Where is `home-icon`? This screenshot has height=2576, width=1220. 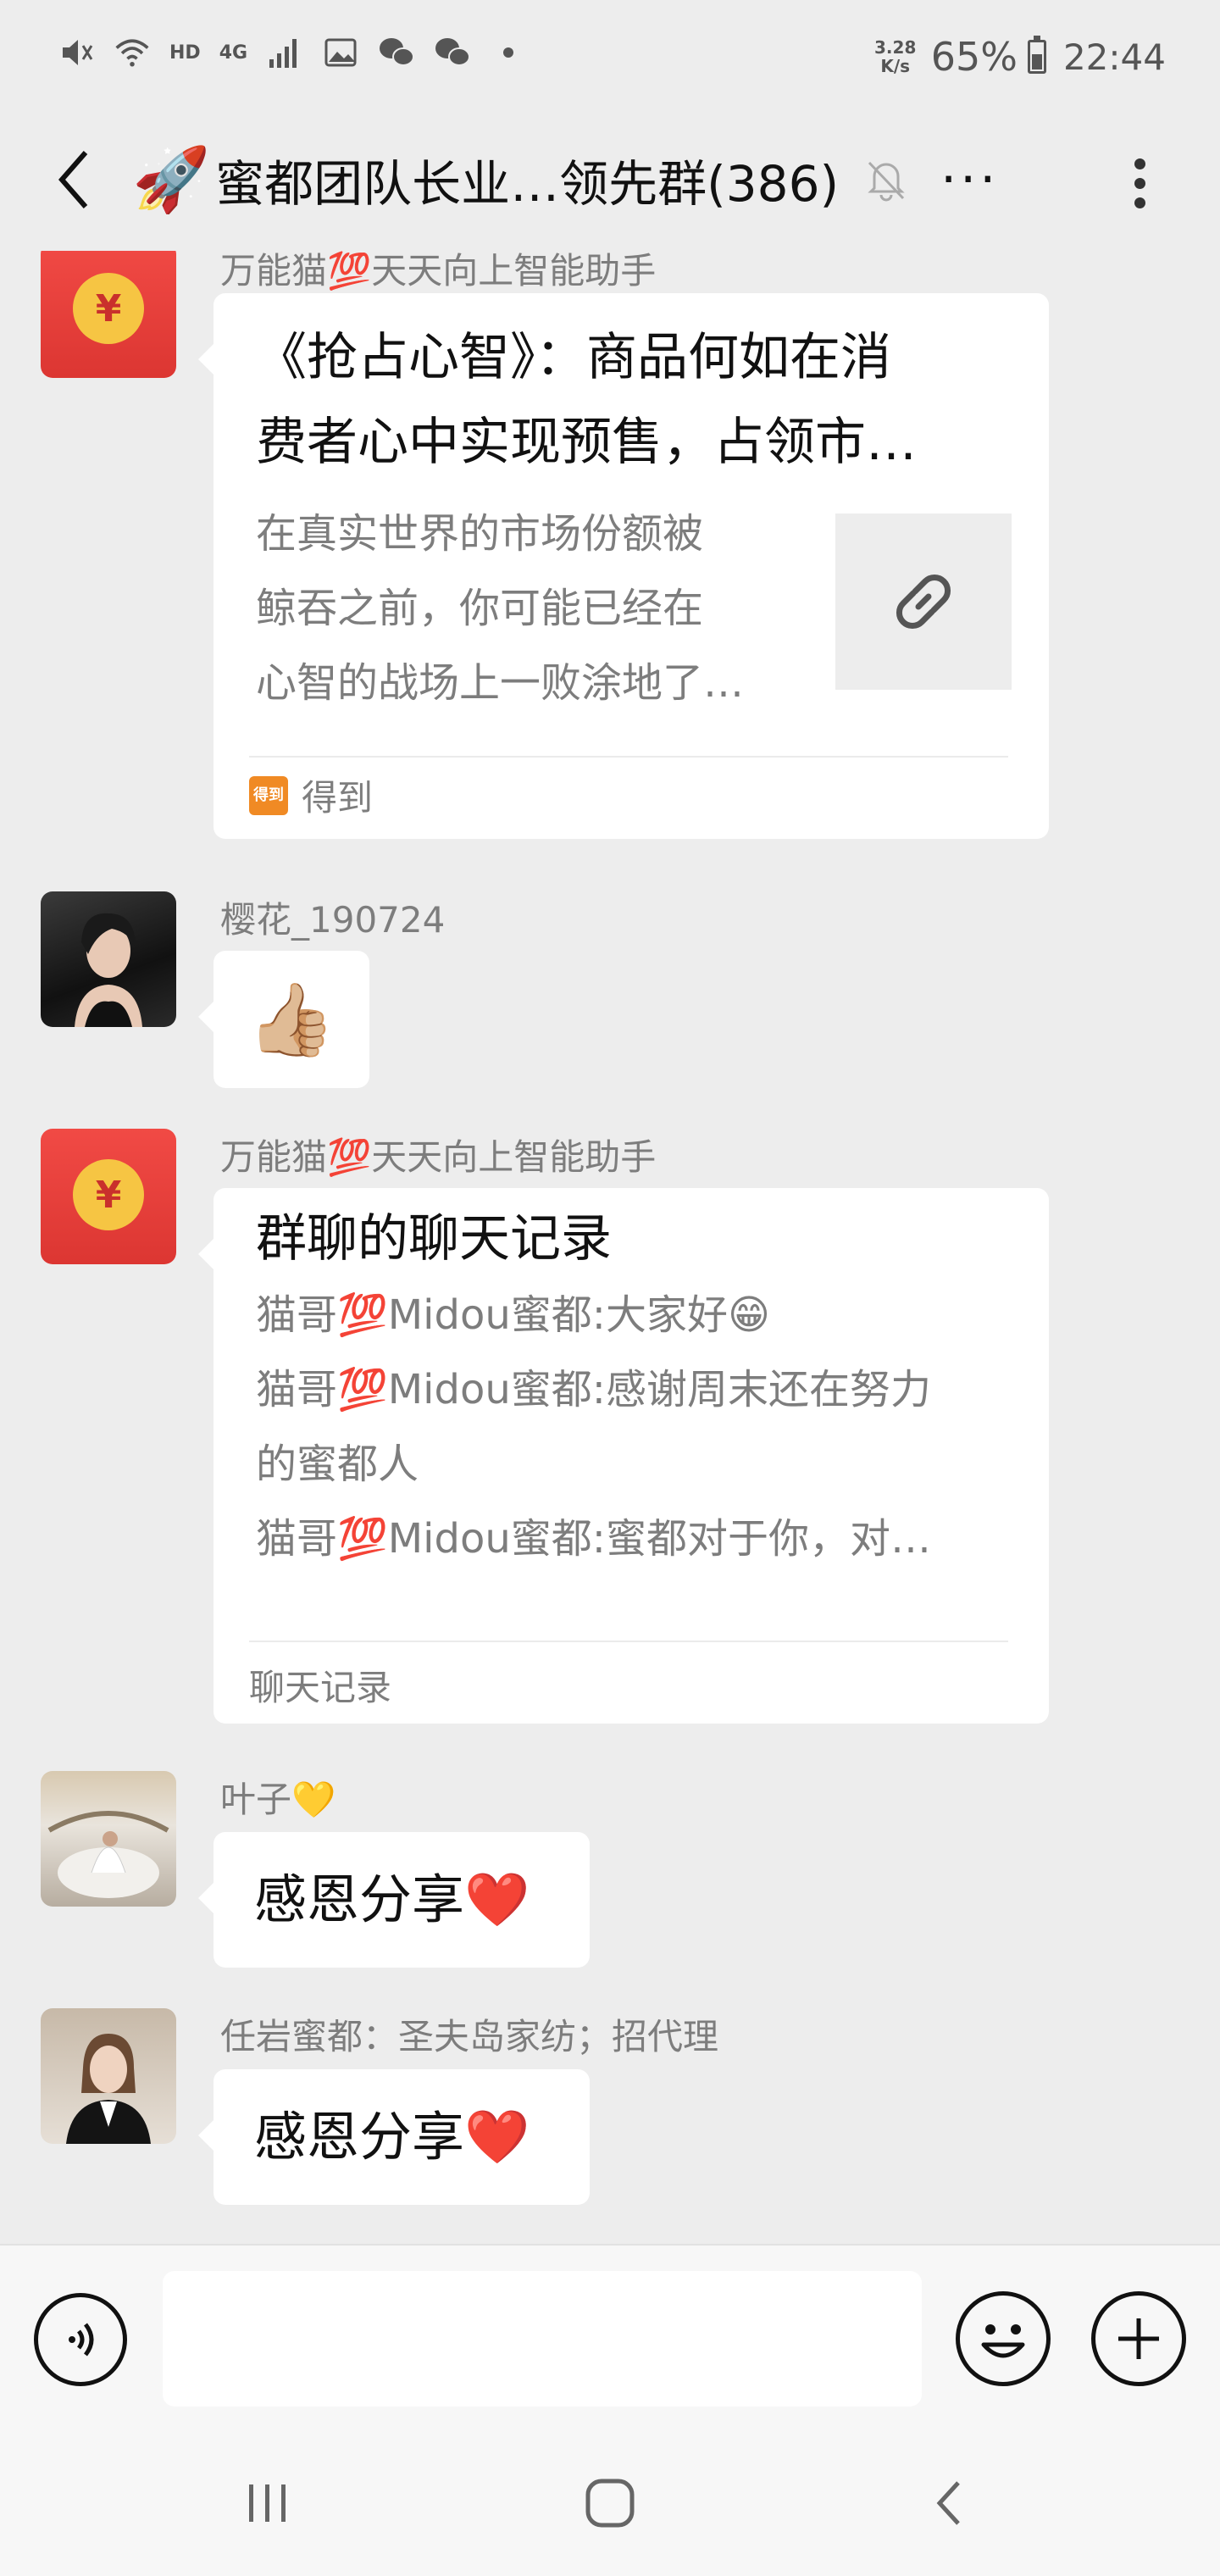 home-icon is located at coordinates (610, 2503).